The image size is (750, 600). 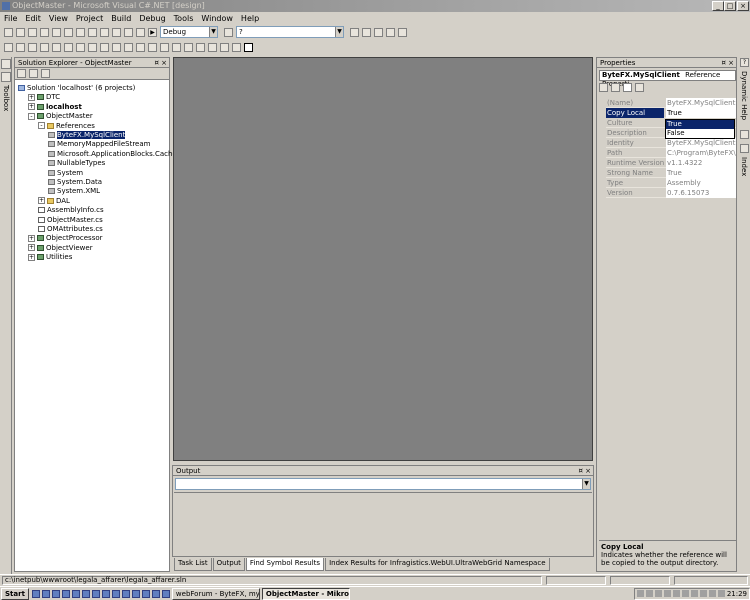 What do you see at coordinates (228, 564) in the screenshot?
I see `tab-output: Output` at bounding box center [228, 564].